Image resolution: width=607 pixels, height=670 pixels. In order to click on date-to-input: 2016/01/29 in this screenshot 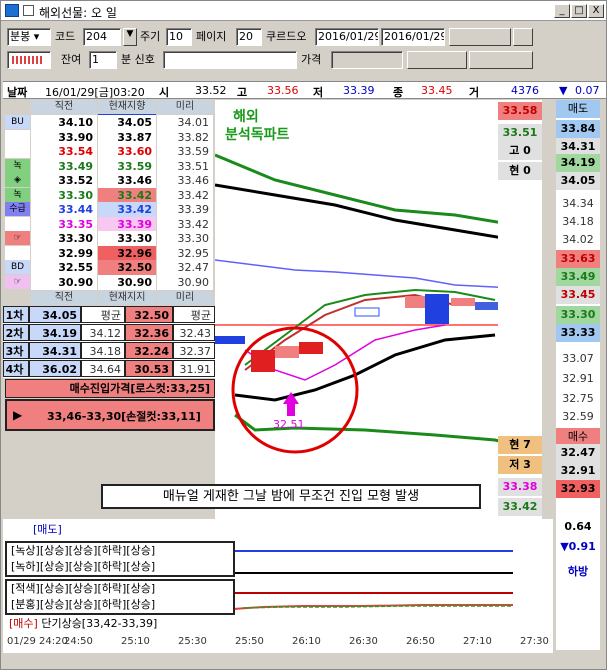, I will do `click(413, 37)`.